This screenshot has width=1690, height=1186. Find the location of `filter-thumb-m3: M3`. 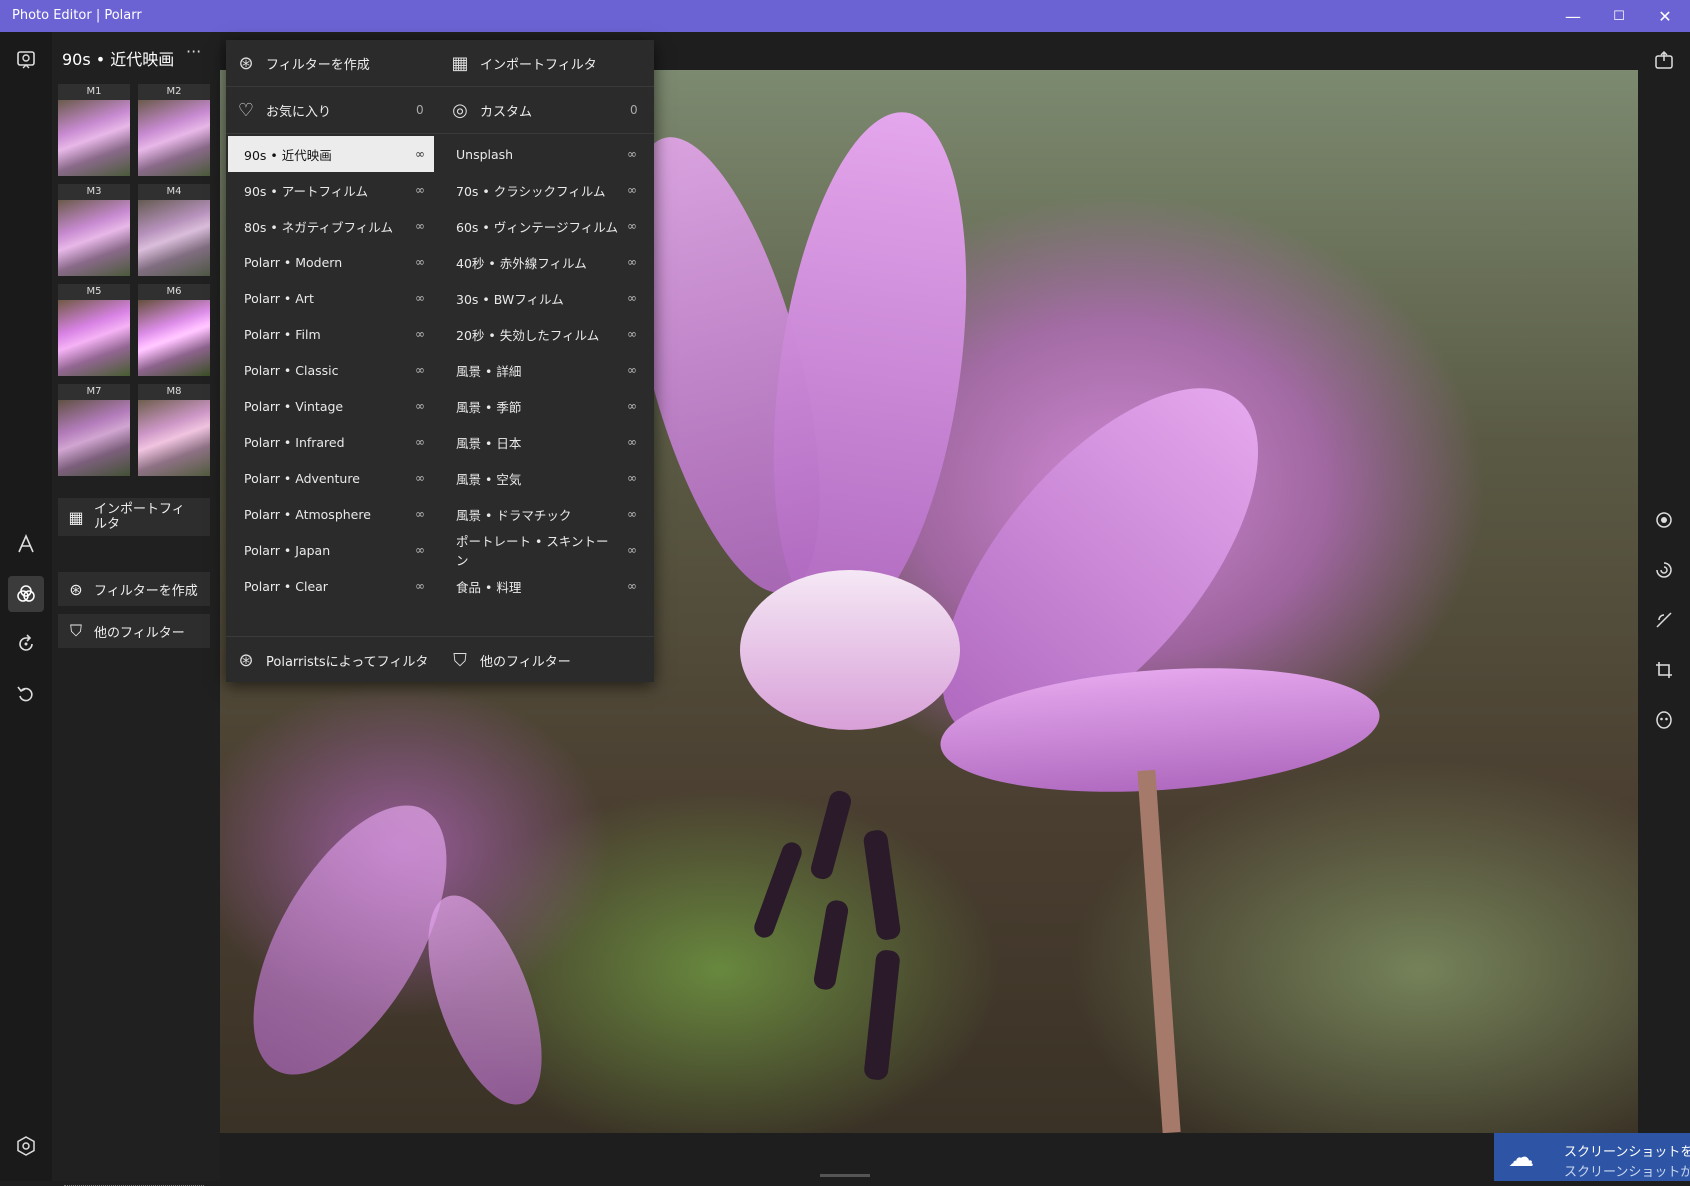

filter-thumb-m3: M3 is located at coordinates (94, 230).